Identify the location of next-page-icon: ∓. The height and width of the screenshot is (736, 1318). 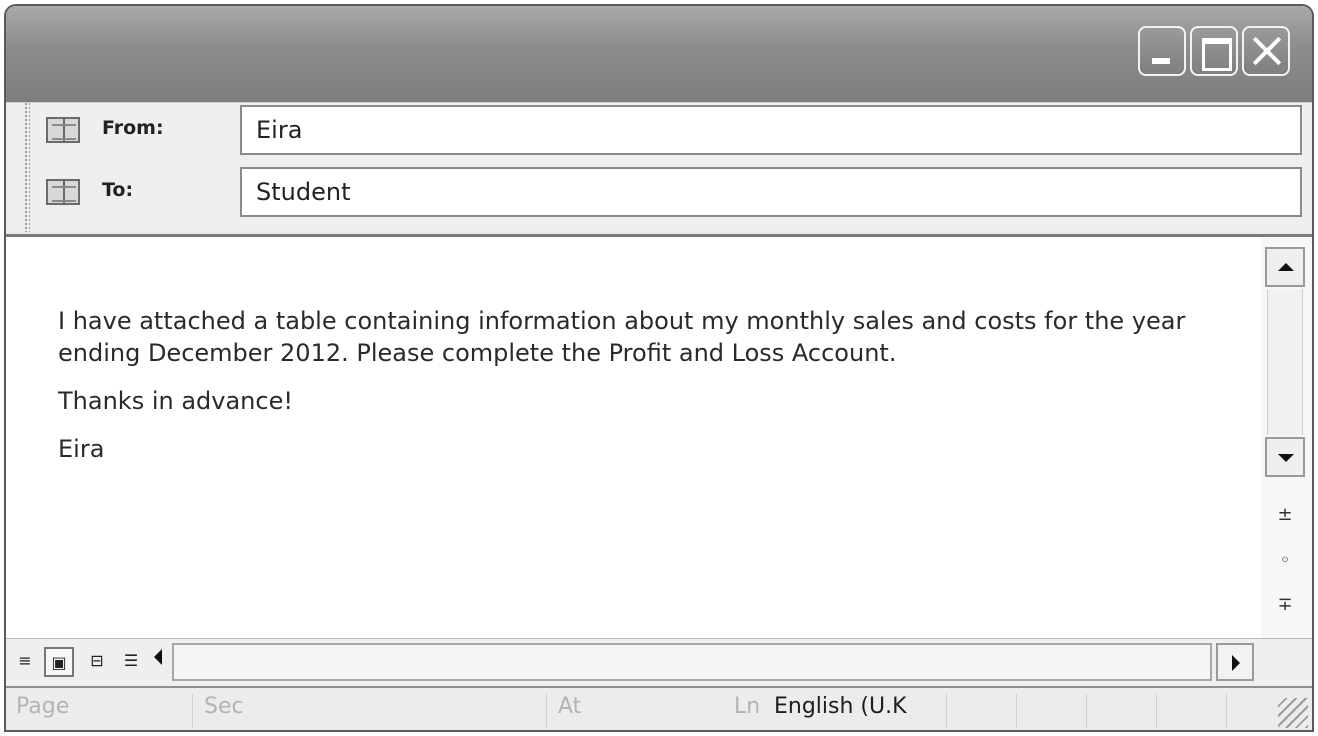
(1285, 605).